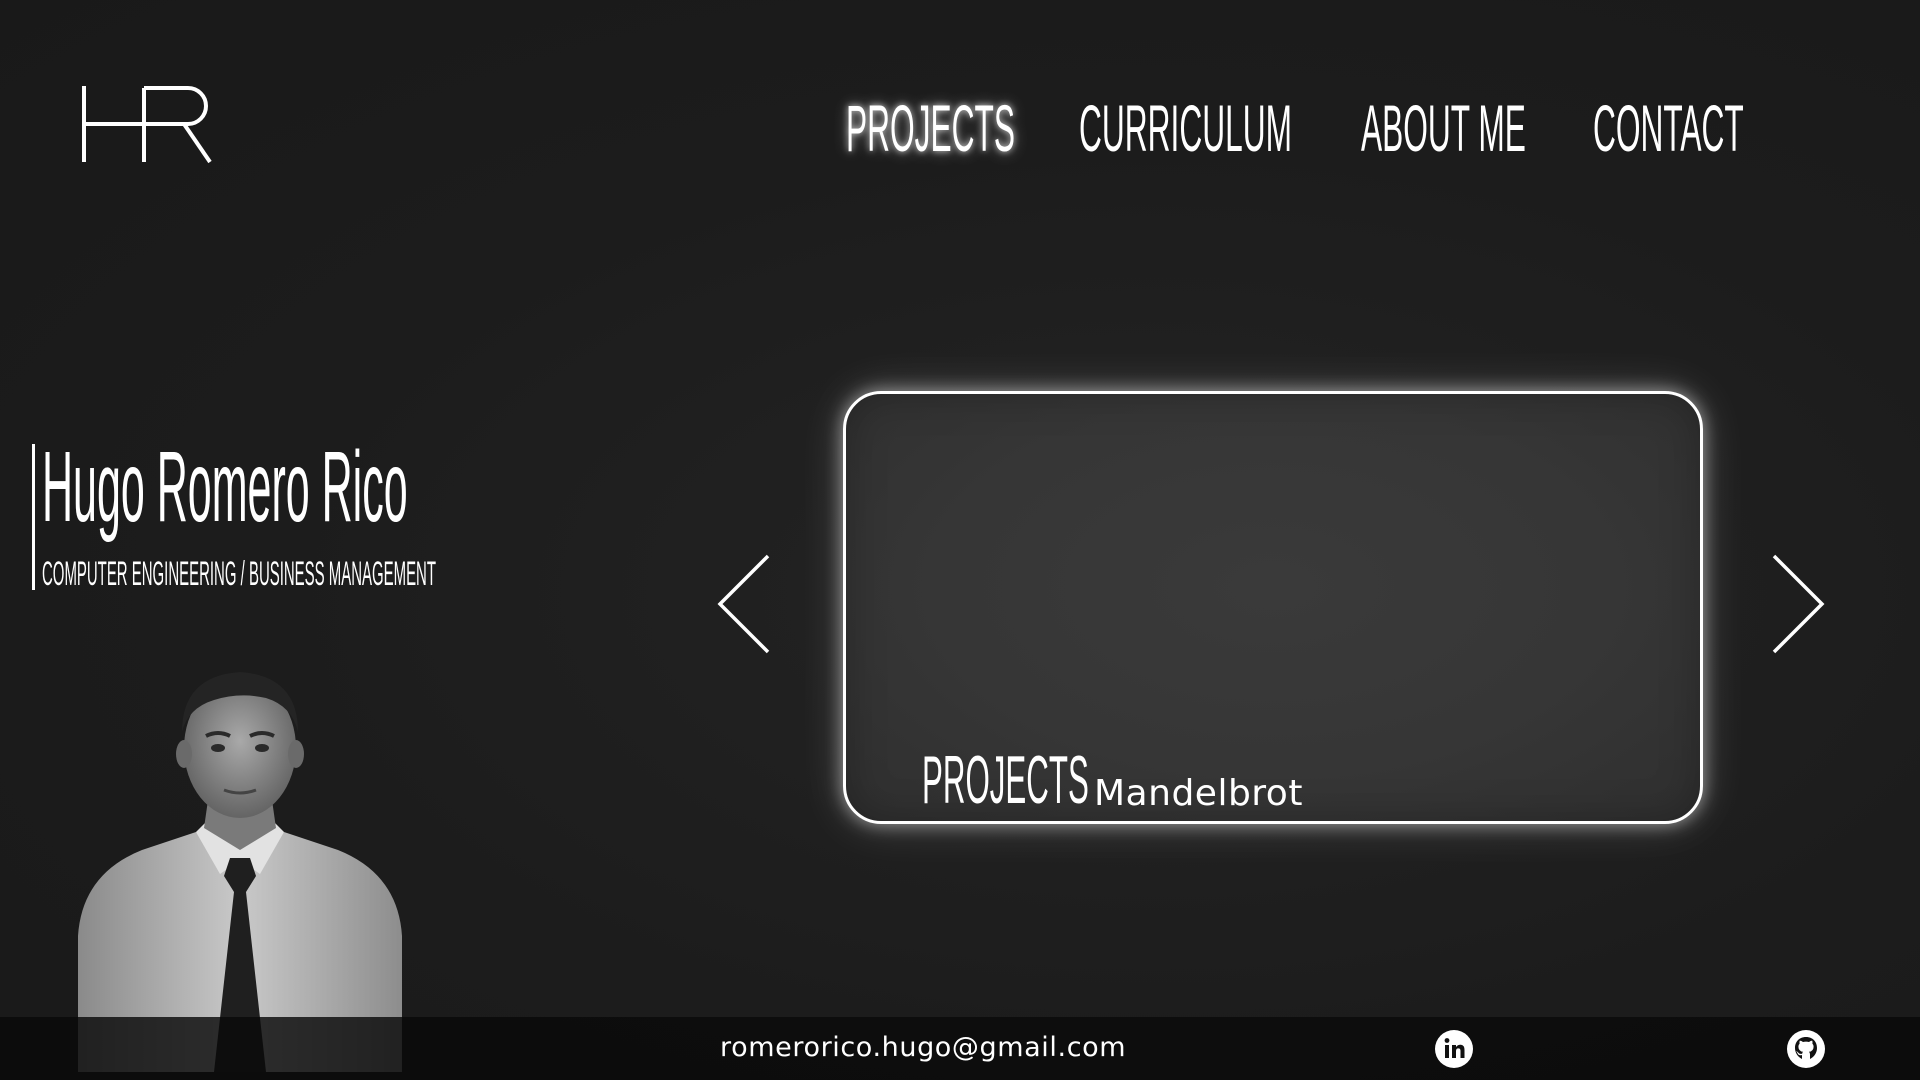 The image size is (1920, 1080). Describe the element at coordinates (1185, 128) in the screenshot. I see `nav-curriculum: CURRICULUM` at that location.